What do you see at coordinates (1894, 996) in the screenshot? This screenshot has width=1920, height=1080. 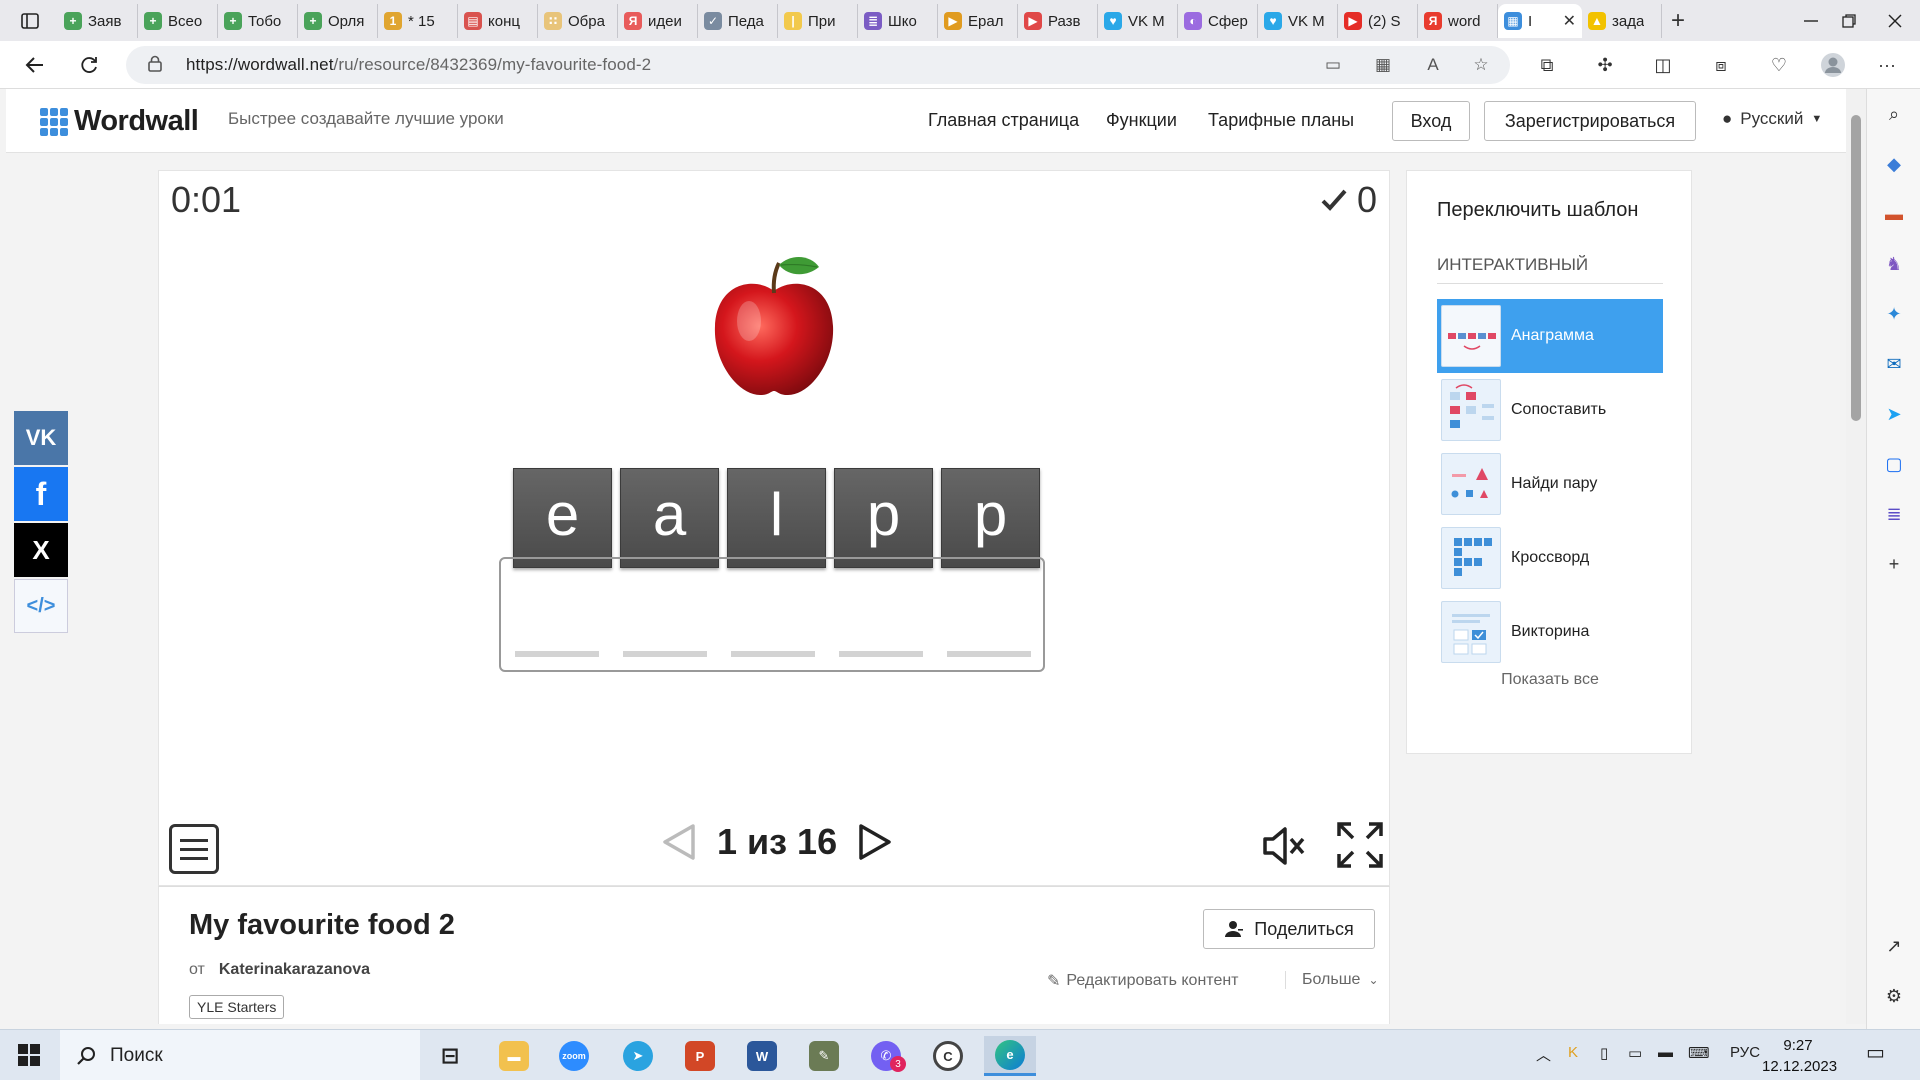 I see `sidebar-settings-icon: ⚙` at bounding box center [1894, 996].